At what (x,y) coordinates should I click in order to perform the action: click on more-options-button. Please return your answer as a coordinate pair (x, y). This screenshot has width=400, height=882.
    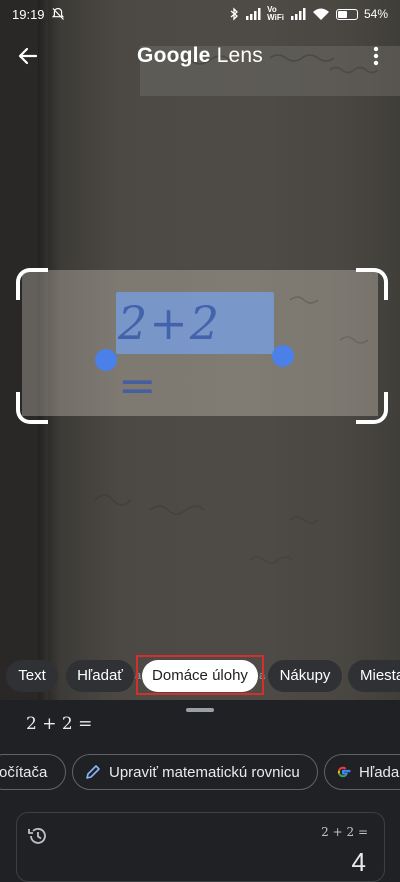
    Looking at the image, I should click on (376, 56).